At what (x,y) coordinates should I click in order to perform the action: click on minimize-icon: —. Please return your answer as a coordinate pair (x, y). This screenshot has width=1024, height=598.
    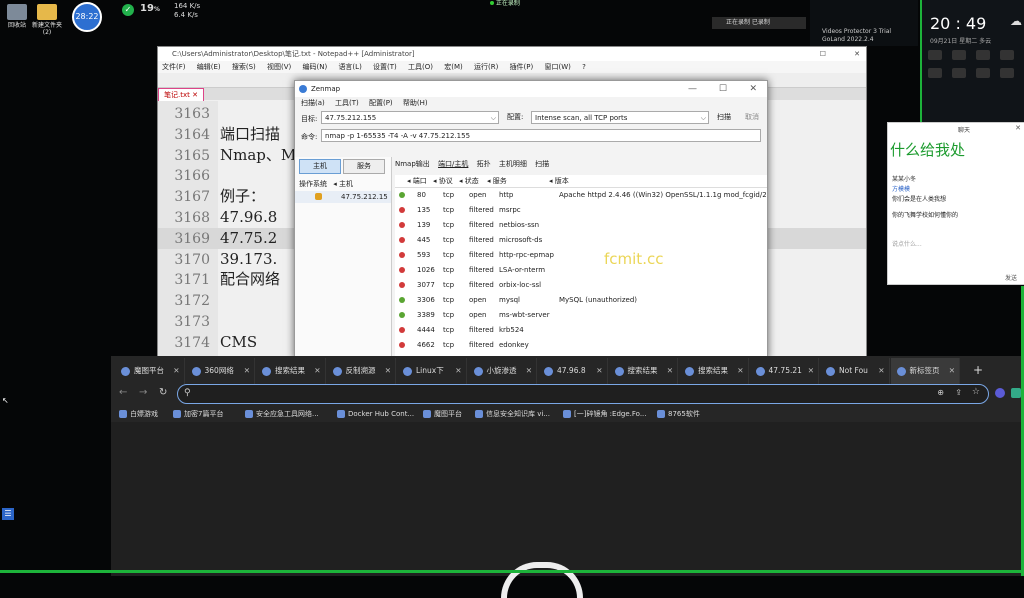
    Looking at the image, I should click on (692, 89).